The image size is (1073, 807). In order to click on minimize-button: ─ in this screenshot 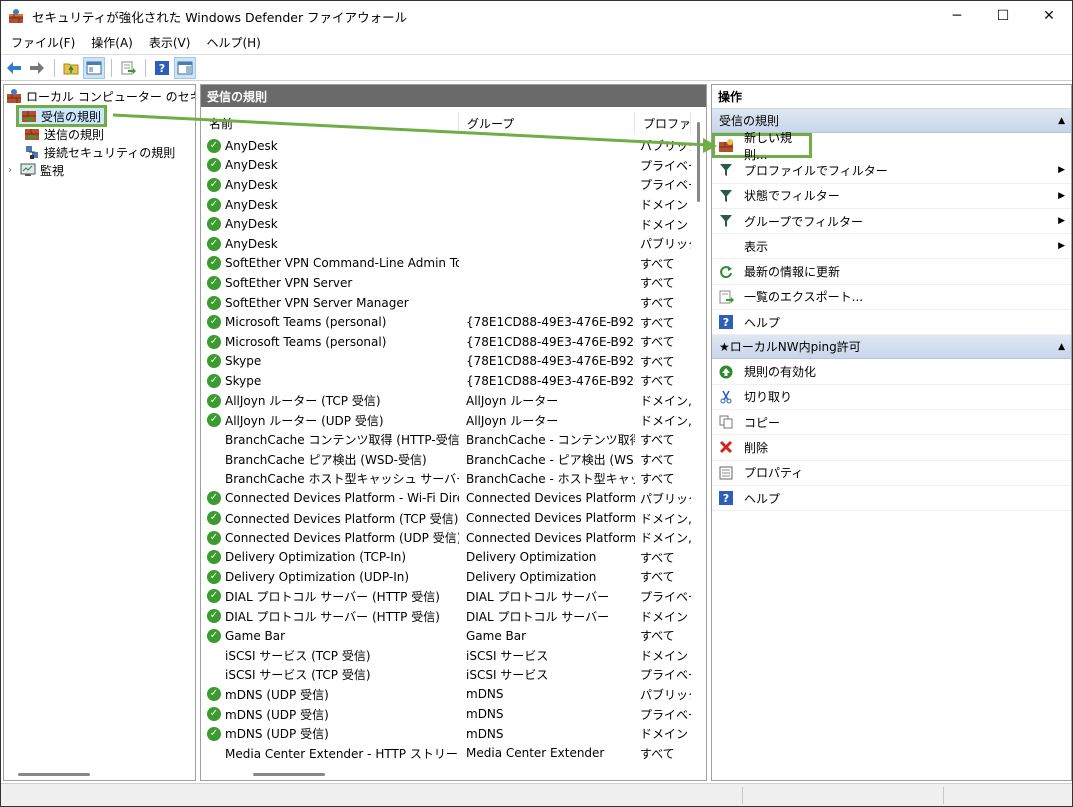, I will do `click(957, 16)`.